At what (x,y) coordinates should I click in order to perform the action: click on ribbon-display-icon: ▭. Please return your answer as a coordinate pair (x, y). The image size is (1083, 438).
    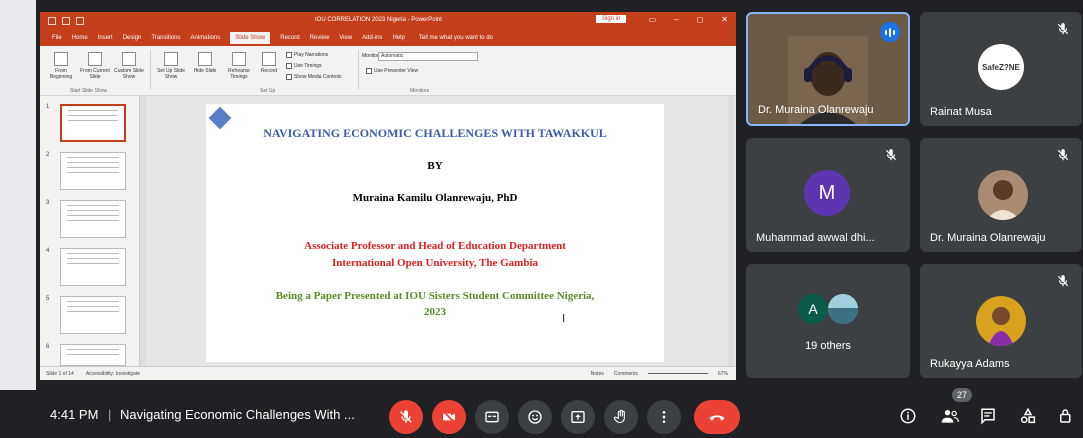
    Looking at the image, I should click on (652, 19).